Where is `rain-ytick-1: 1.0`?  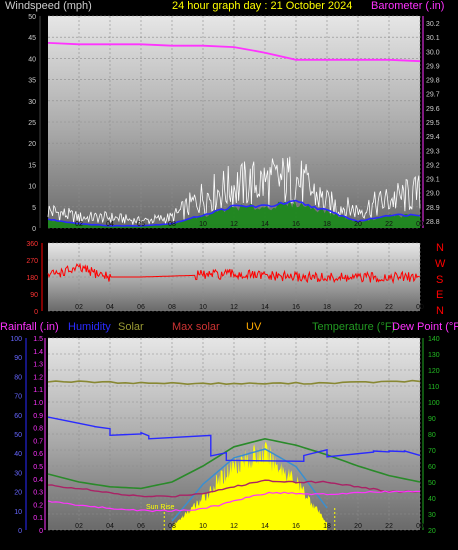 rain-ytick-1: 1.0 is located at coordinates (38, 403).